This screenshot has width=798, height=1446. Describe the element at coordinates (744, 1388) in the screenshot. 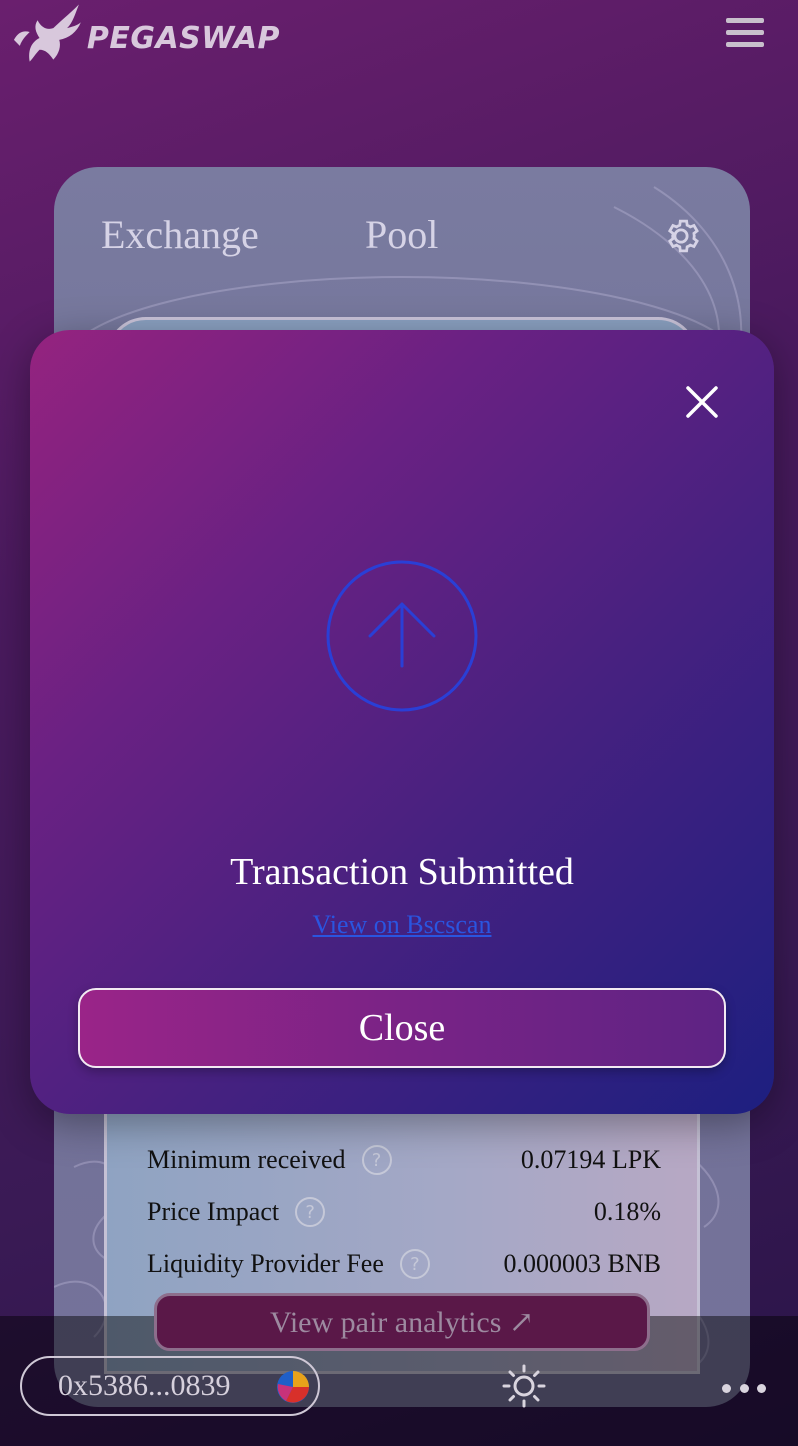

I see `more-dots-icon` at that location.